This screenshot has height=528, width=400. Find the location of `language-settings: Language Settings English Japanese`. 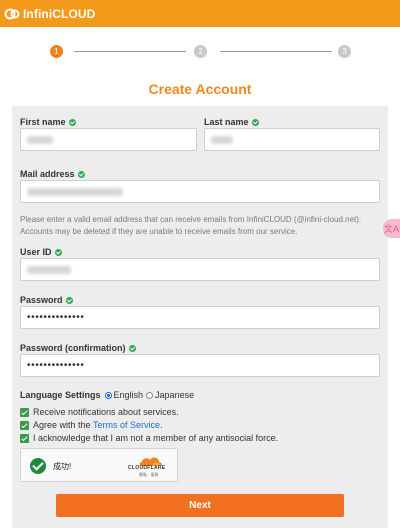

language-settings: Language Settings English Japanese is located at coordinates (108, 395).